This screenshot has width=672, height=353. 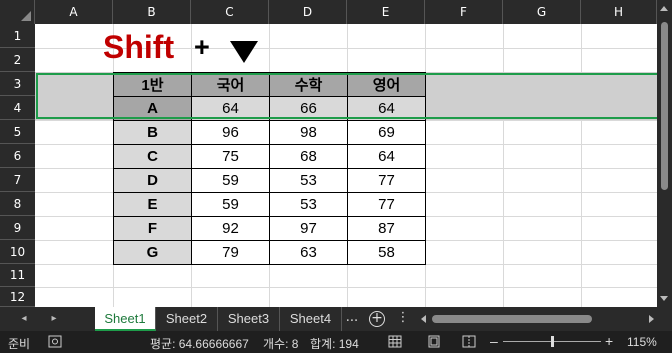 What do you see at coordinates (24, 319) in the screenshot?
I see `prev-sheet-icon: ◂` at bounding box center [24, 319].